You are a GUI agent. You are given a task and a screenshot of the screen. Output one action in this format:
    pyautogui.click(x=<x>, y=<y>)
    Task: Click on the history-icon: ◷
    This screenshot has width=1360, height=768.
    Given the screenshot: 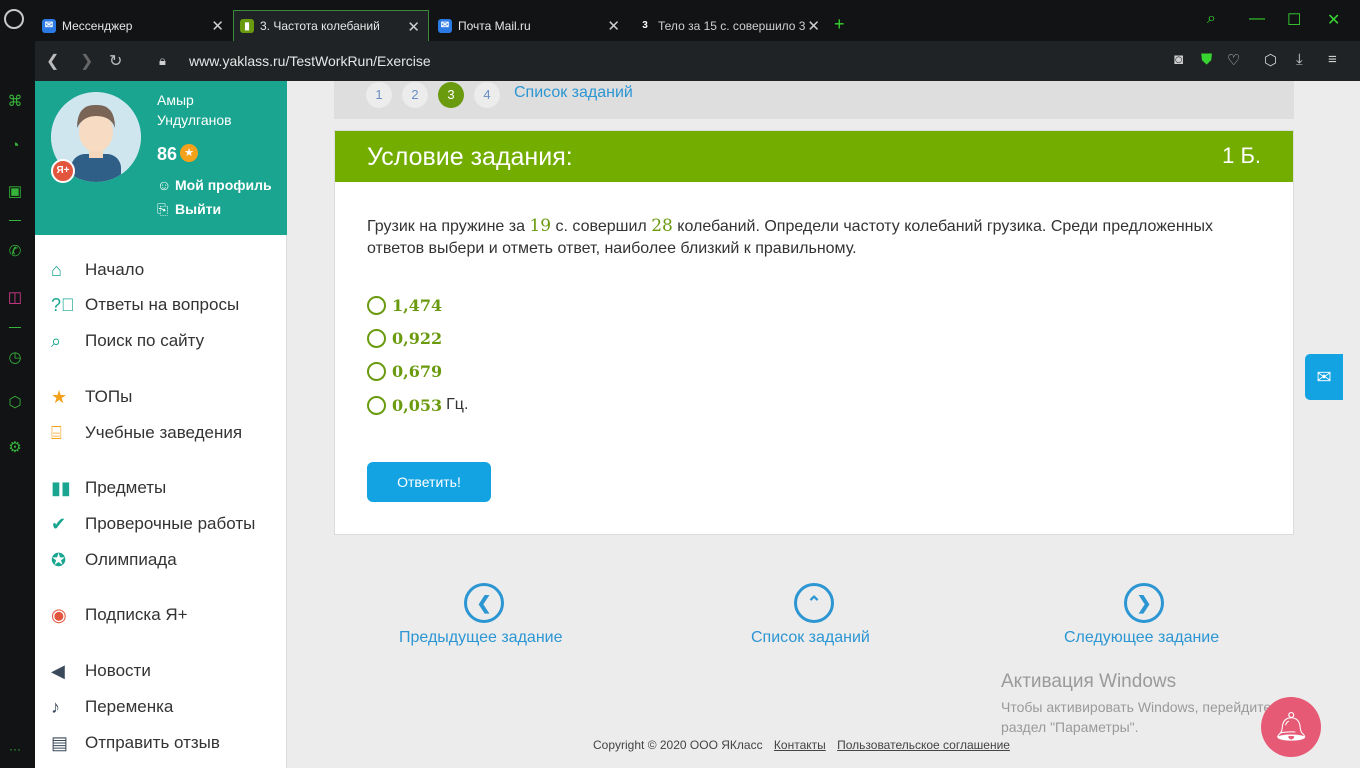 What is the action you would take?
    pyautogui.click(x=15, y=358)
    